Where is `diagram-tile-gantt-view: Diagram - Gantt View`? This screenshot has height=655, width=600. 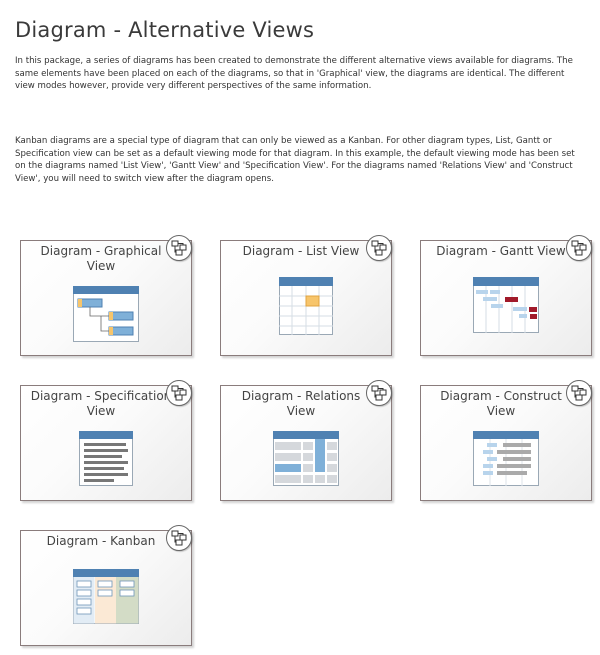
diagram-tile-gantt-view: Diagram - Gantt View is located at coordinates (506, 295).